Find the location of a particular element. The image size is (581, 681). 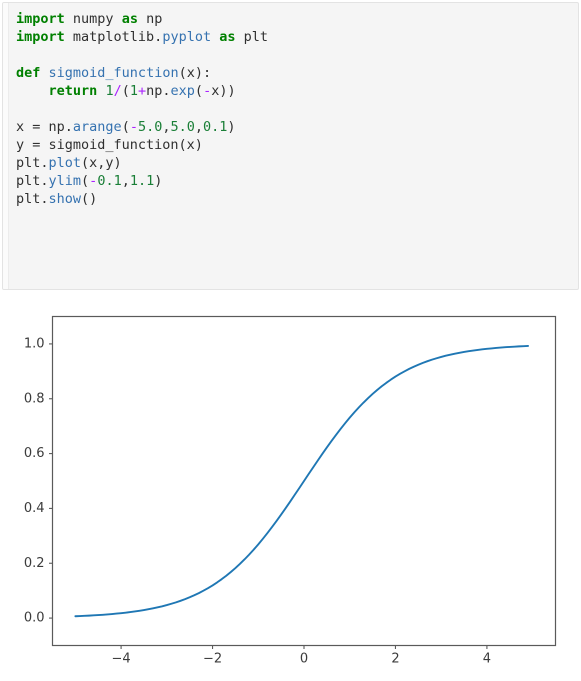

code-token: (x): is located at coordinates (195, 73).